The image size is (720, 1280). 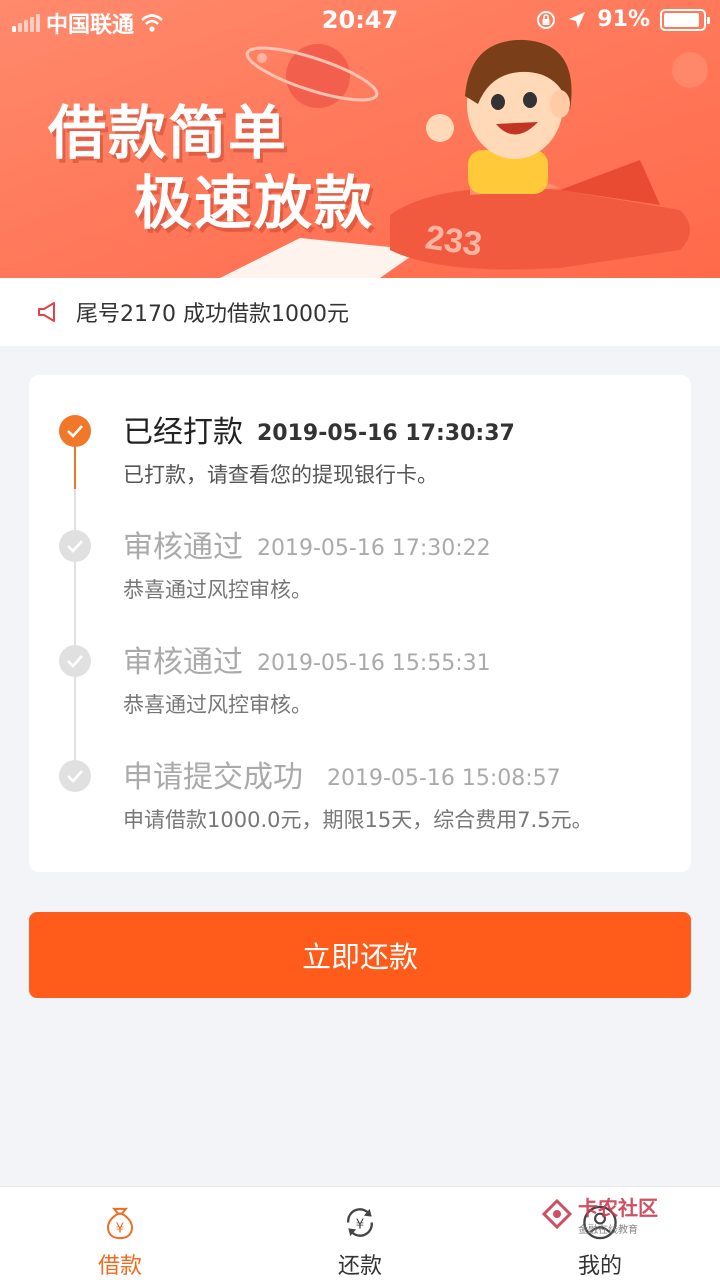 What do you see at coordinates (360, 312) in the screenshot?
I see `notice-bar: 尾号2170 成功借款1000元` at bounding box center [360, 312].